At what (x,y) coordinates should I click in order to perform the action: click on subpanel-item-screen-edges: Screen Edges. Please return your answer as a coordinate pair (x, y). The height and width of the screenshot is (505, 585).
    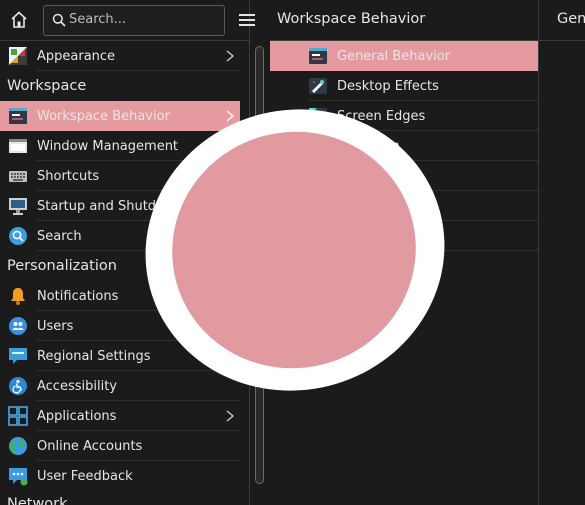
    Looking at the image, I should click on (404, 116).